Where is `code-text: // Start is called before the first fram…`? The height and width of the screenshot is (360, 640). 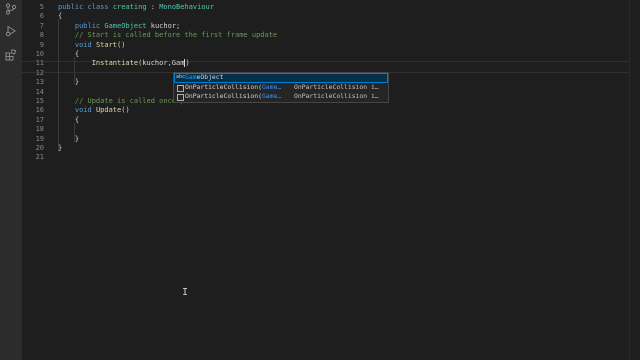
code-text: // Start is called before the first fram… is located at coordinates (167, 35).